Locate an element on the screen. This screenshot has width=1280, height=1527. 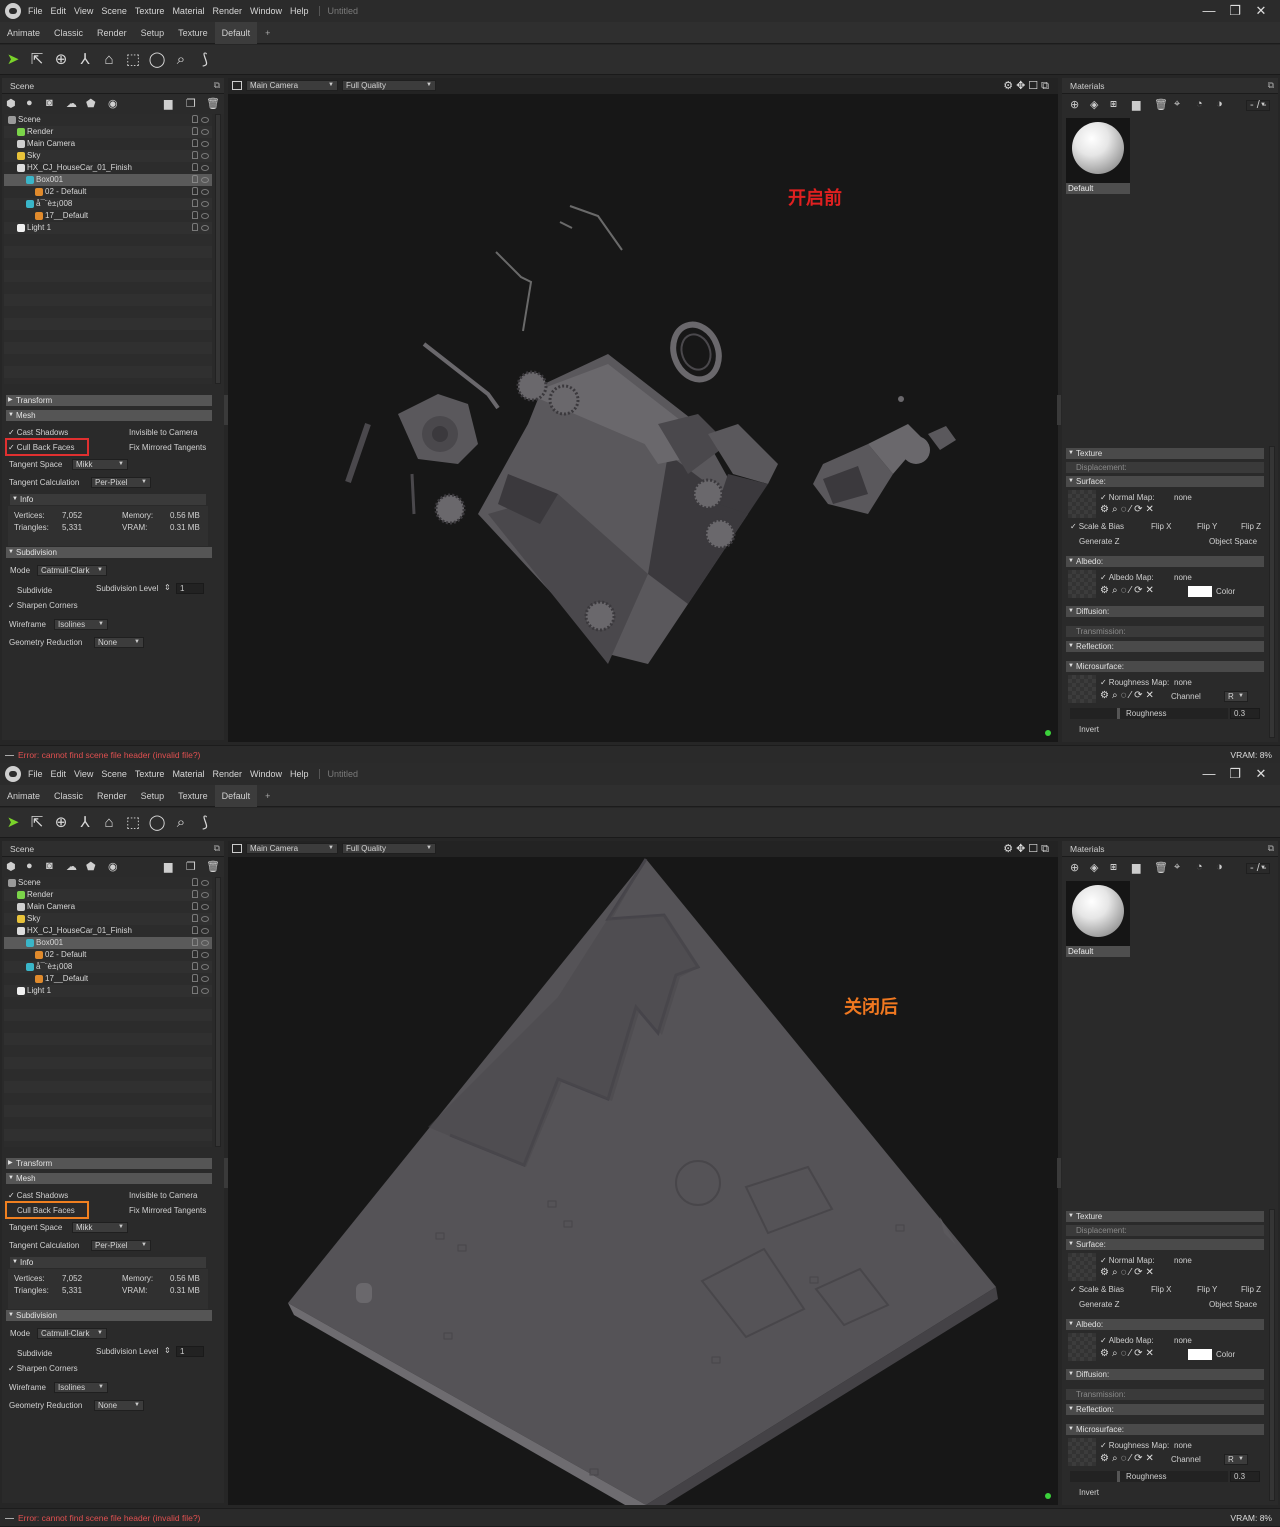
rect-select-icon: ⬚ is located at coordinates (133, 823).